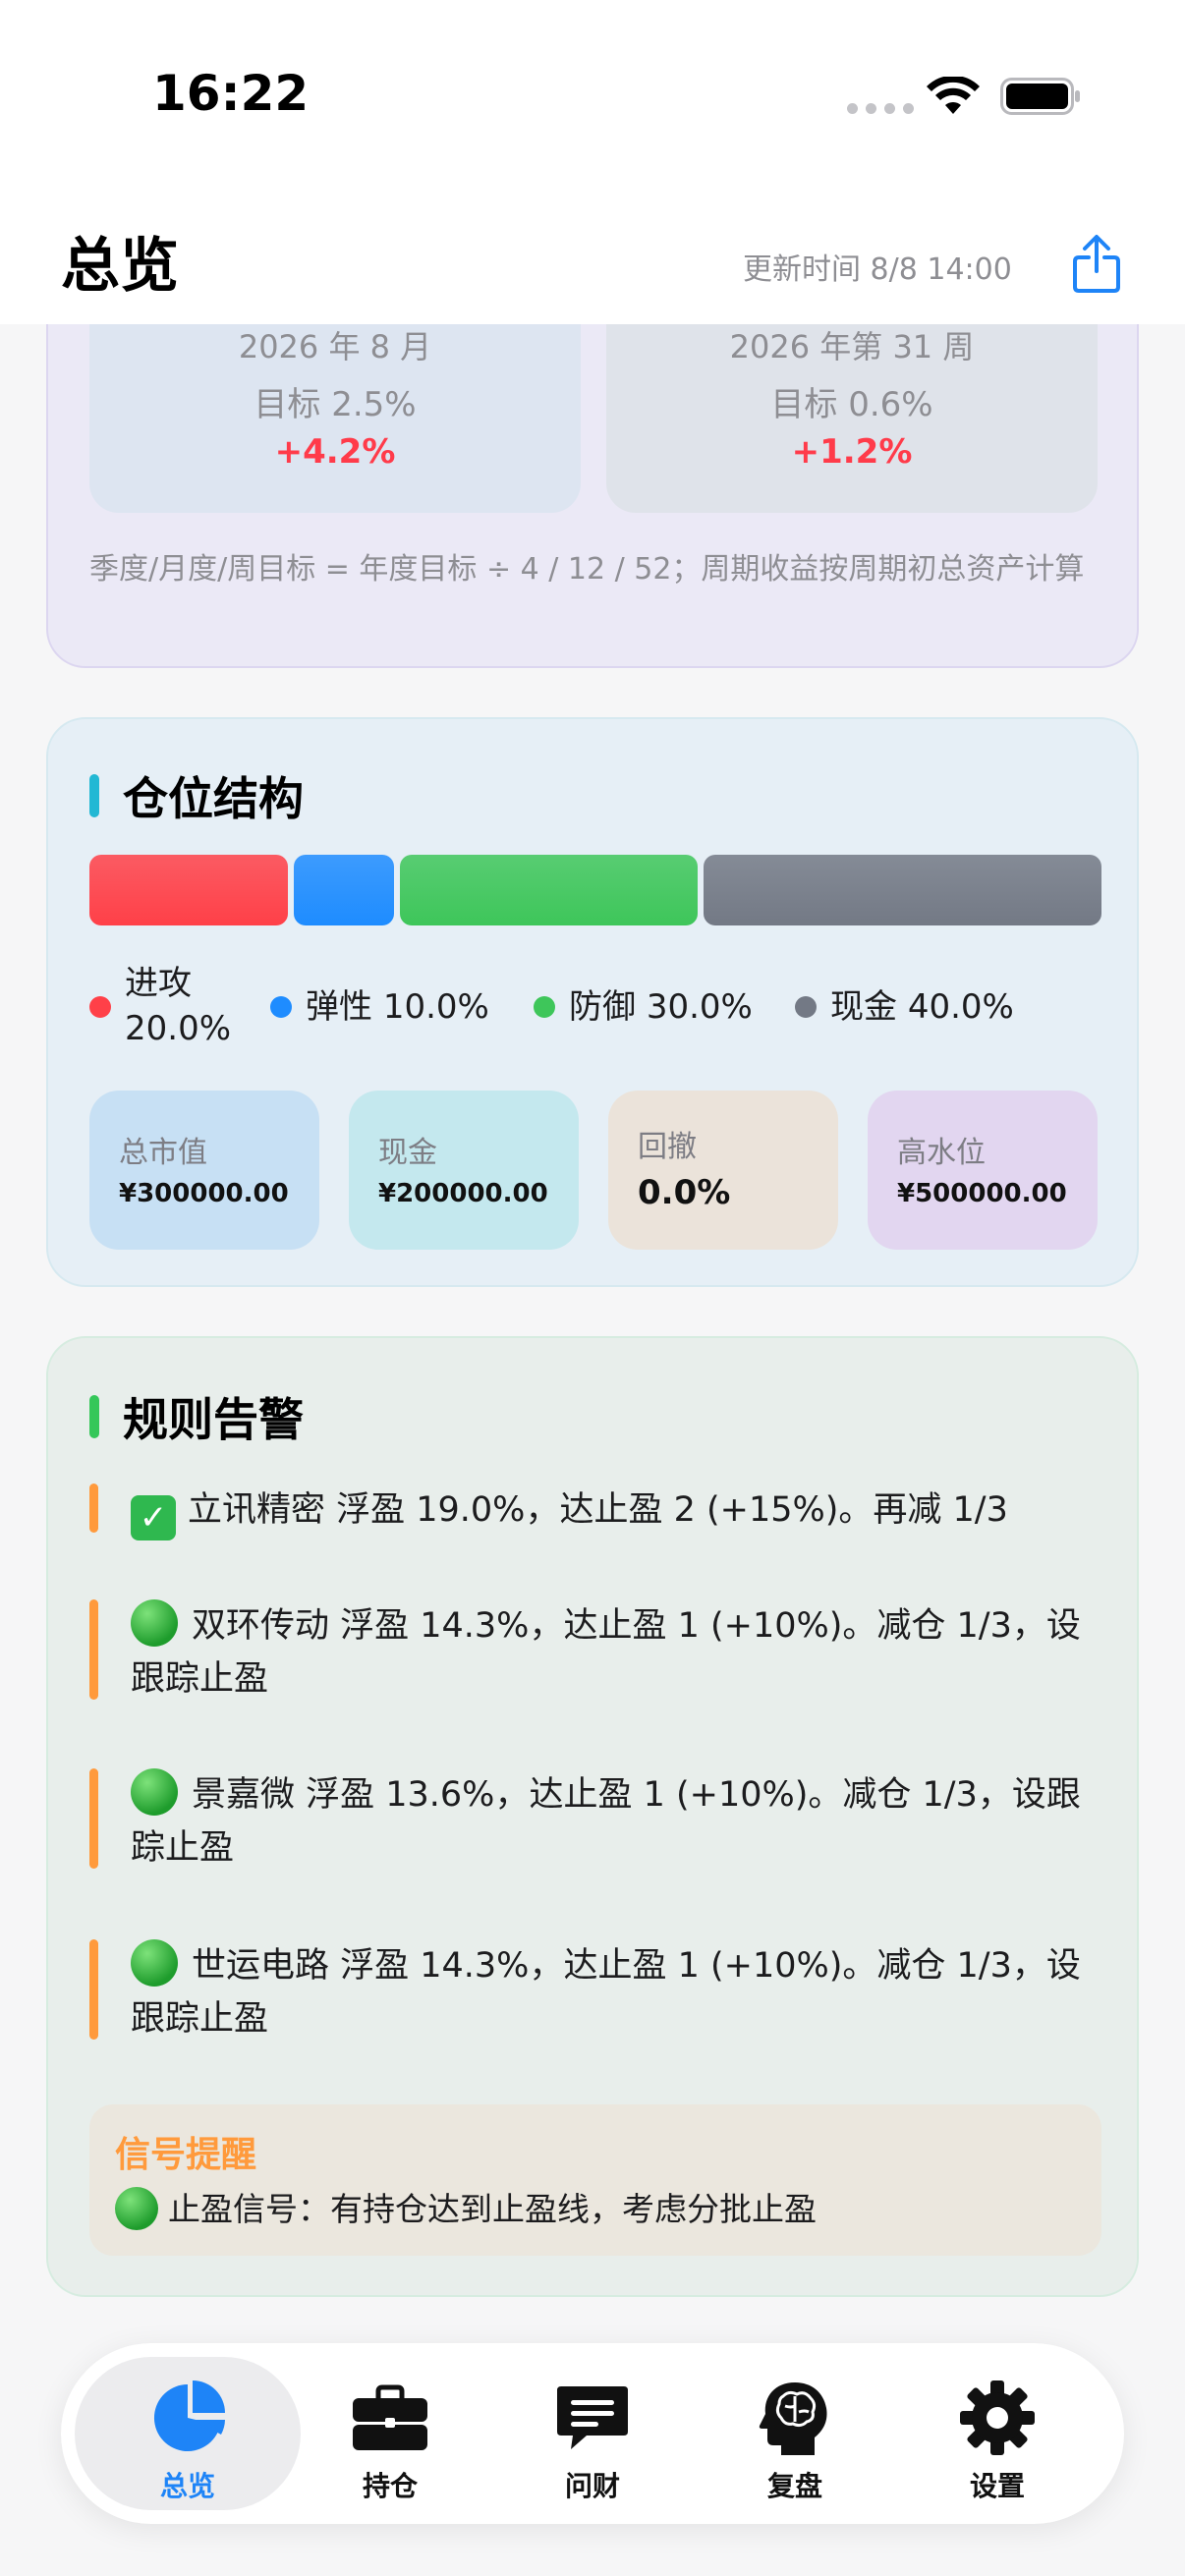  I want to click on position-section-accent, so click(94, 795).